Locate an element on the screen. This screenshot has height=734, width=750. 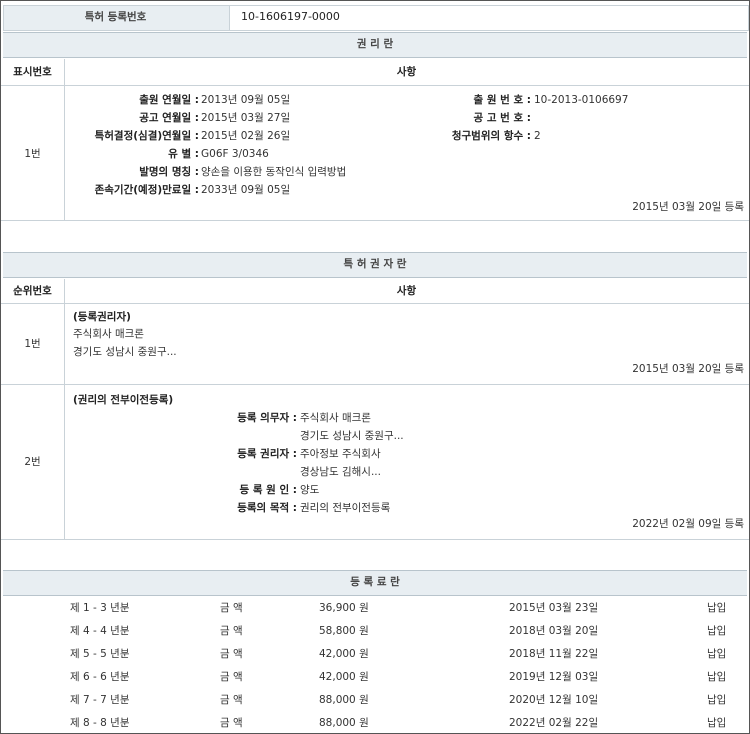
fee-period: 제 7 - 7 년분 is located at coordinates (100, 700).